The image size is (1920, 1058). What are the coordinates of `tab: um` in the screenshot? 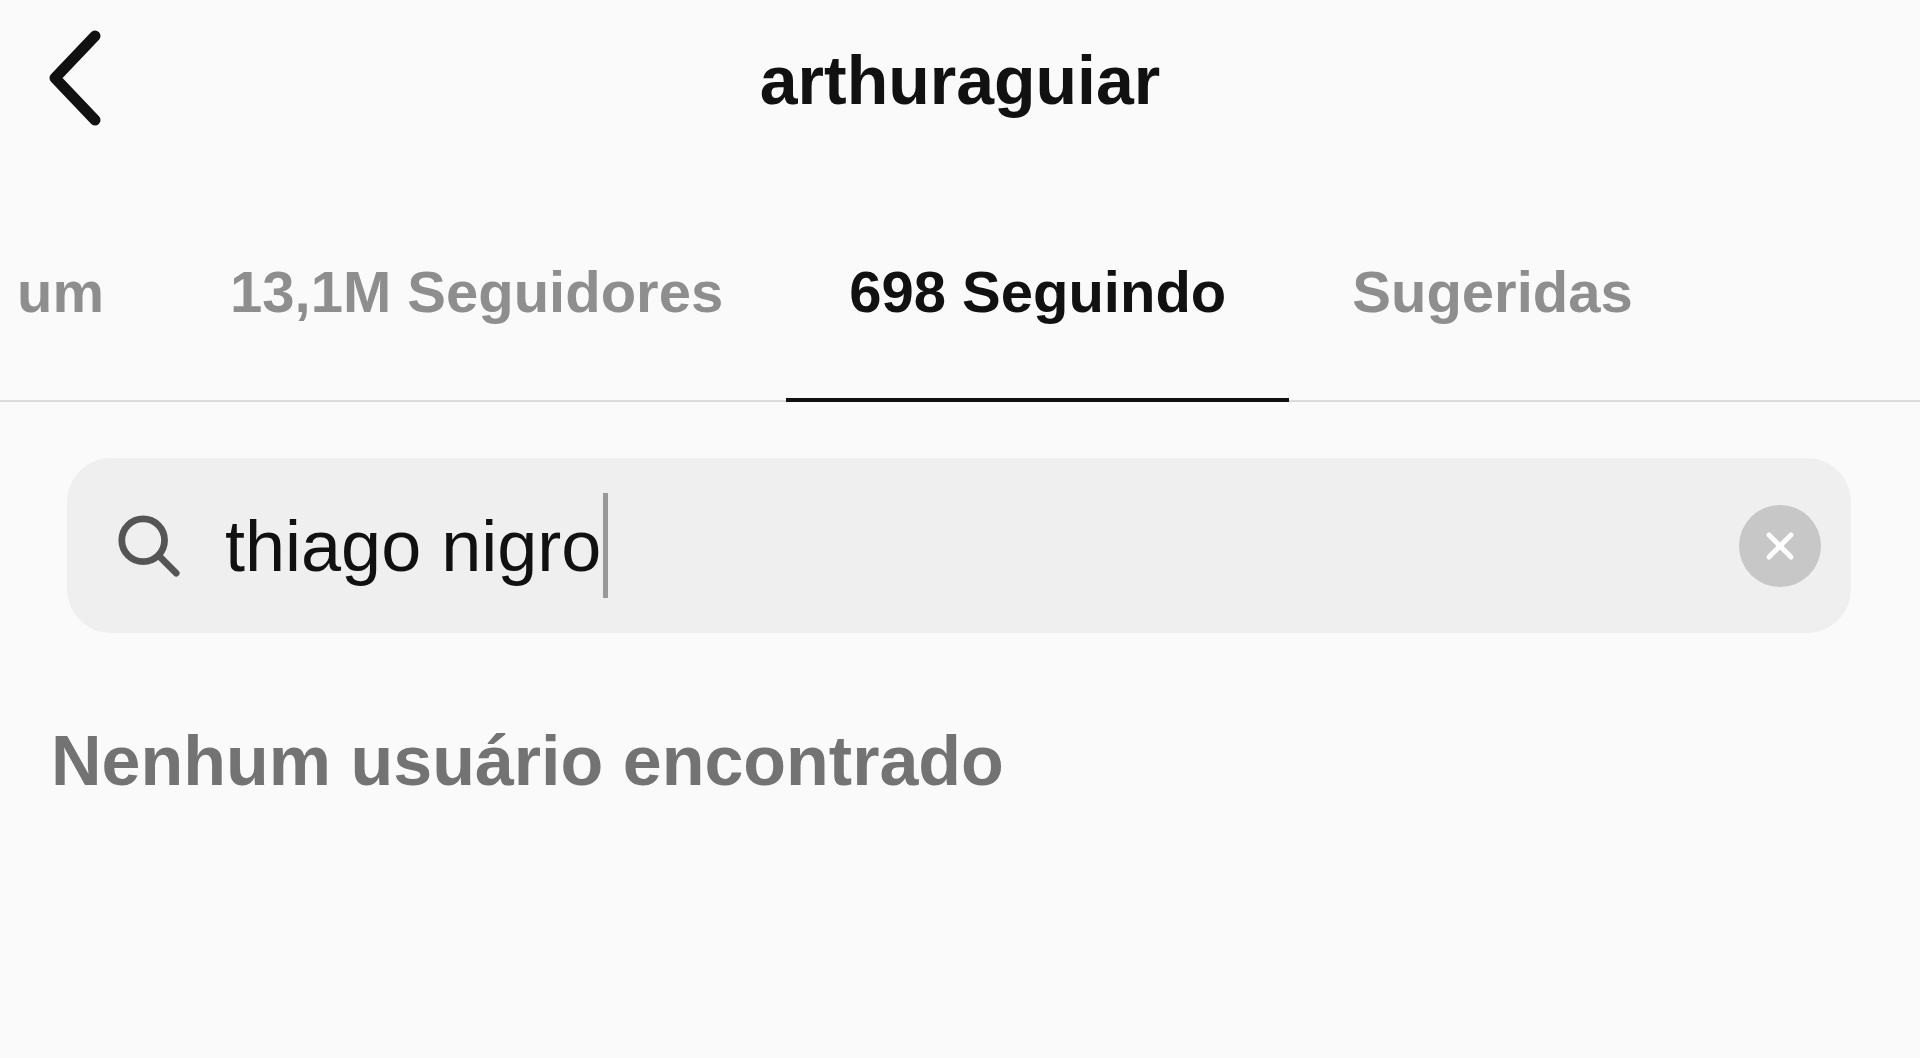 It's located at (83, 281).